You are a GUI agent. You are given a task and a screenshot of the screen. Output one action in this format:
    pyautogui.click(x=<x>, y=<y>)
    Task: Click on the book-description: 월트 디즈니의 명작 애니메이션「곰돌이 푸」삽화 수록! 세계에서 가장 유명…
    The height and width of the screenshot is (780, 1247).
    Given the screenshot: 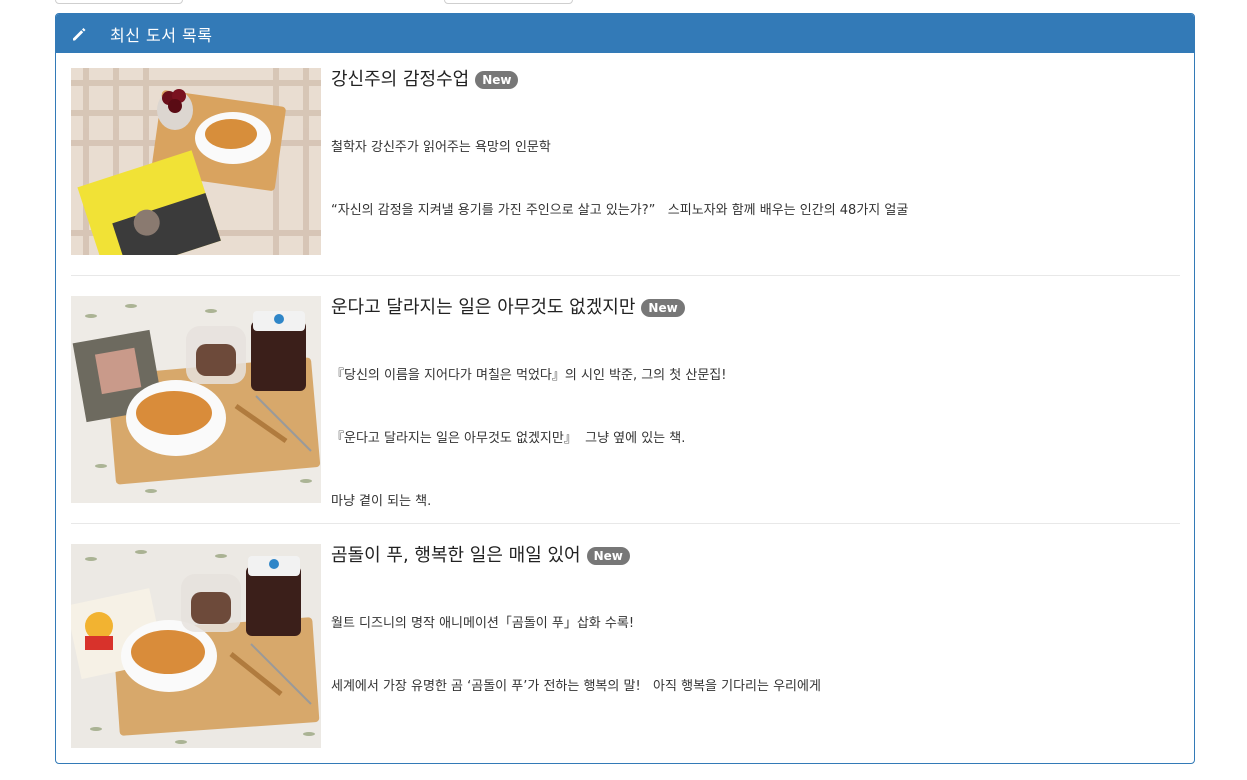 What is the action you would take?
    pyautogui.click(x=576, y=655)
    